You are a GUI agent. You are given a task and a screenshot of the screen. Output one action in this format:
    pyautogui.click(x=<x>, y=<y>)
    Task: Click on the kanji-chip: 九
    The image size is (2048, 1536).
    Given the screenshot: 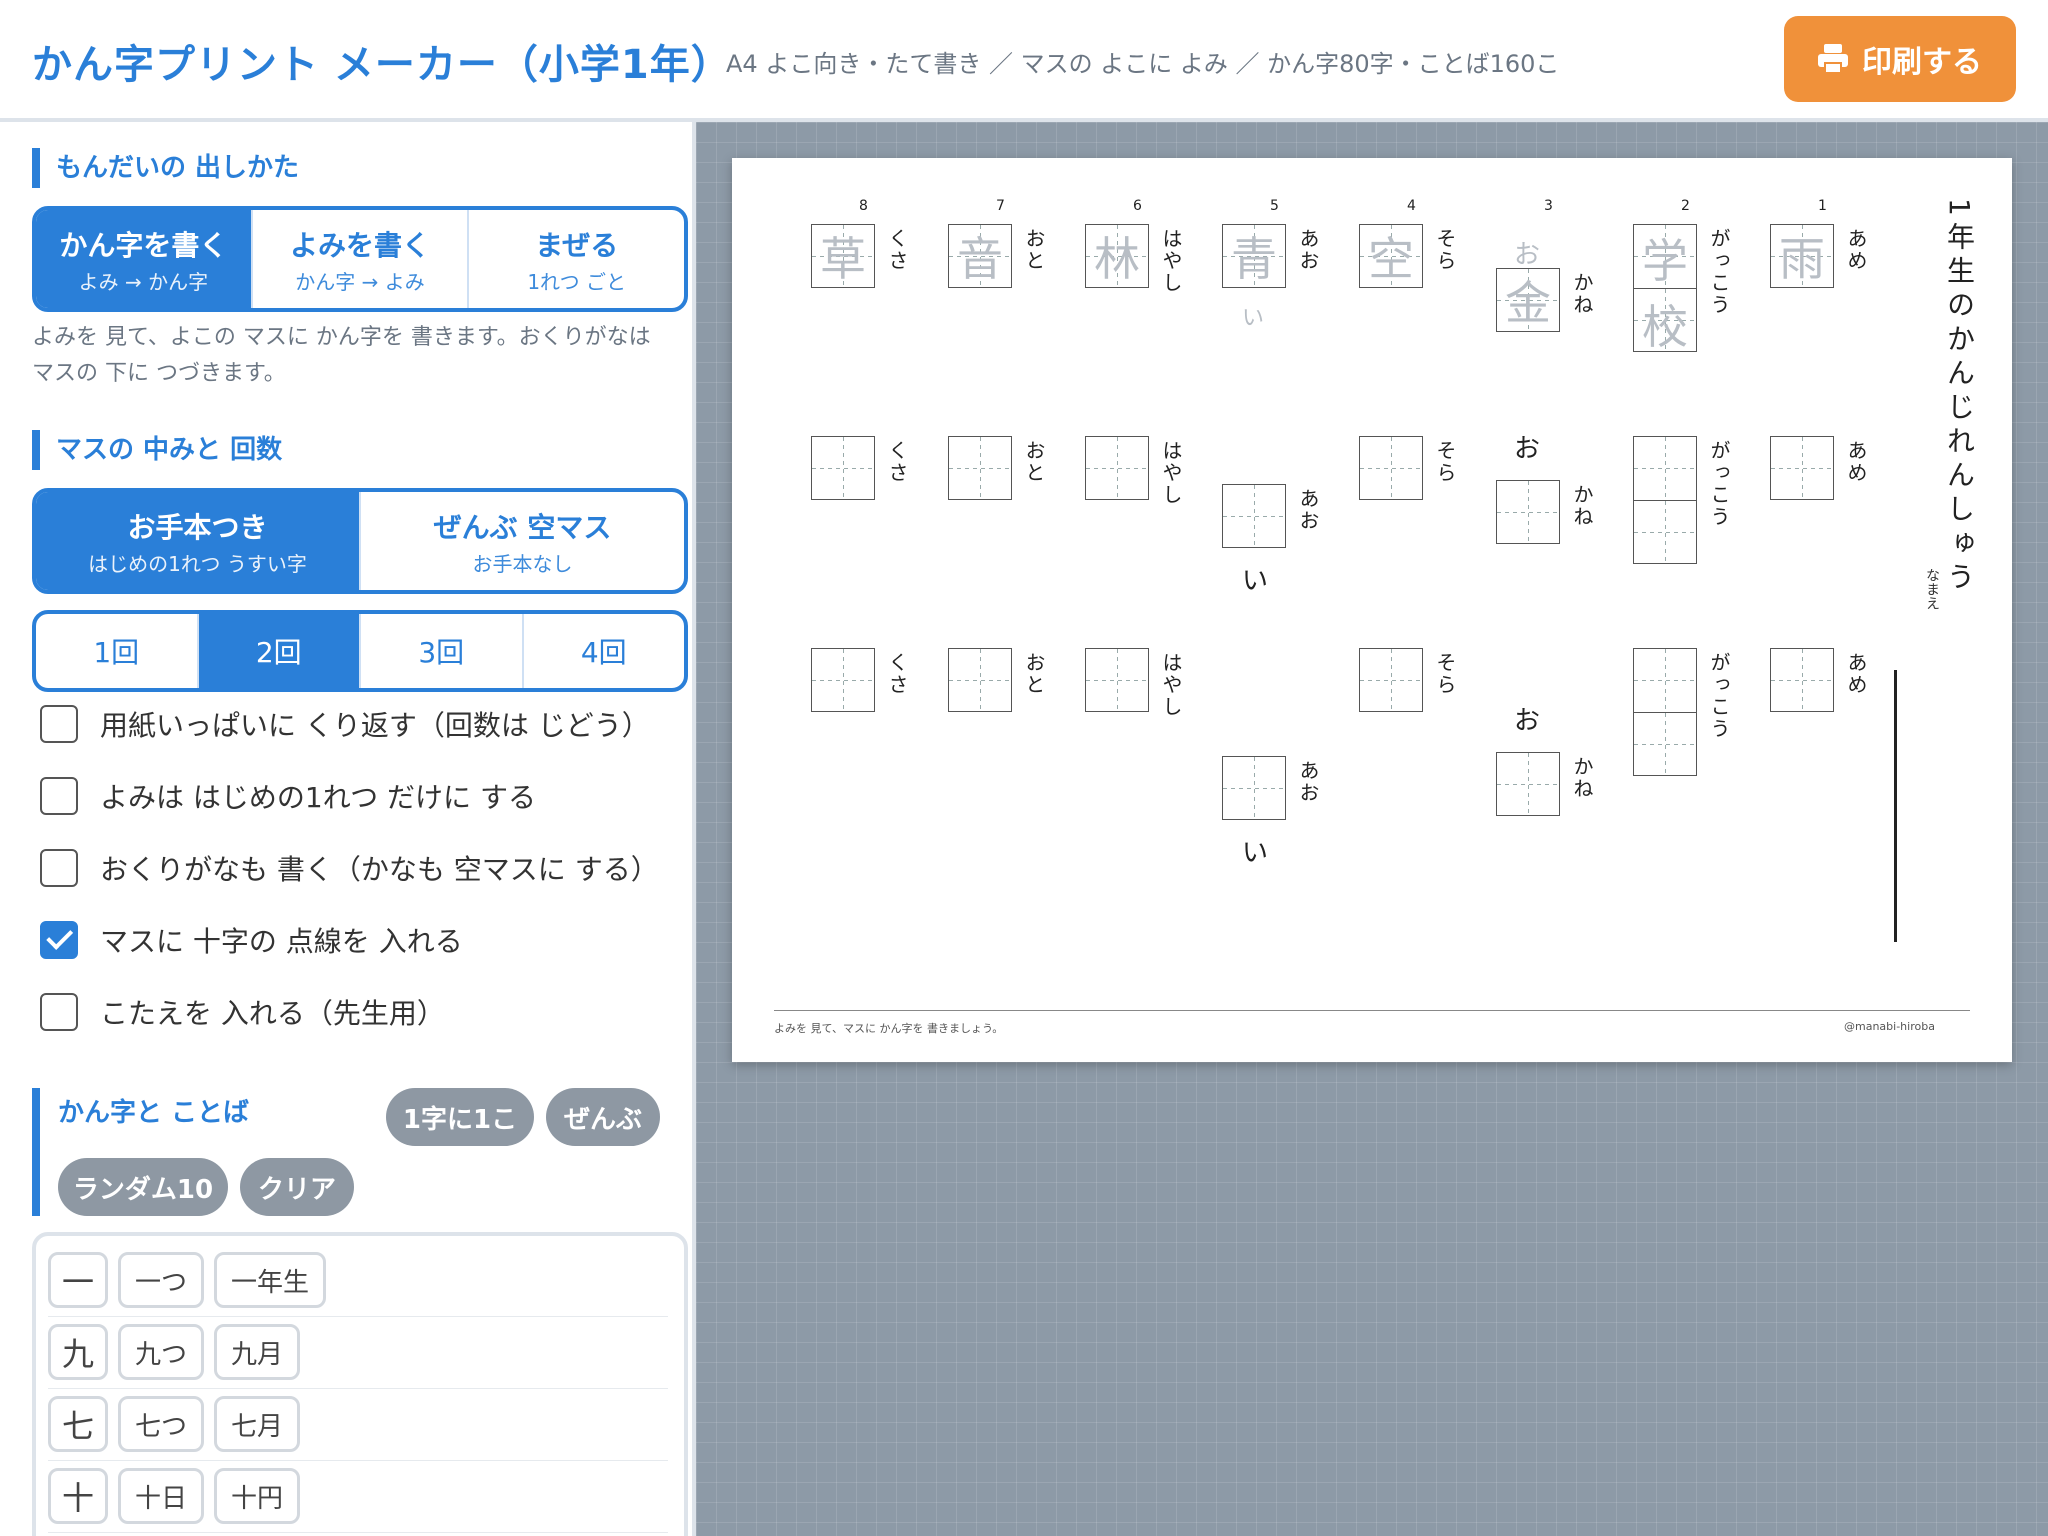 What is the action you would take?
    pyautogui.click(x=78, y=1352)
    